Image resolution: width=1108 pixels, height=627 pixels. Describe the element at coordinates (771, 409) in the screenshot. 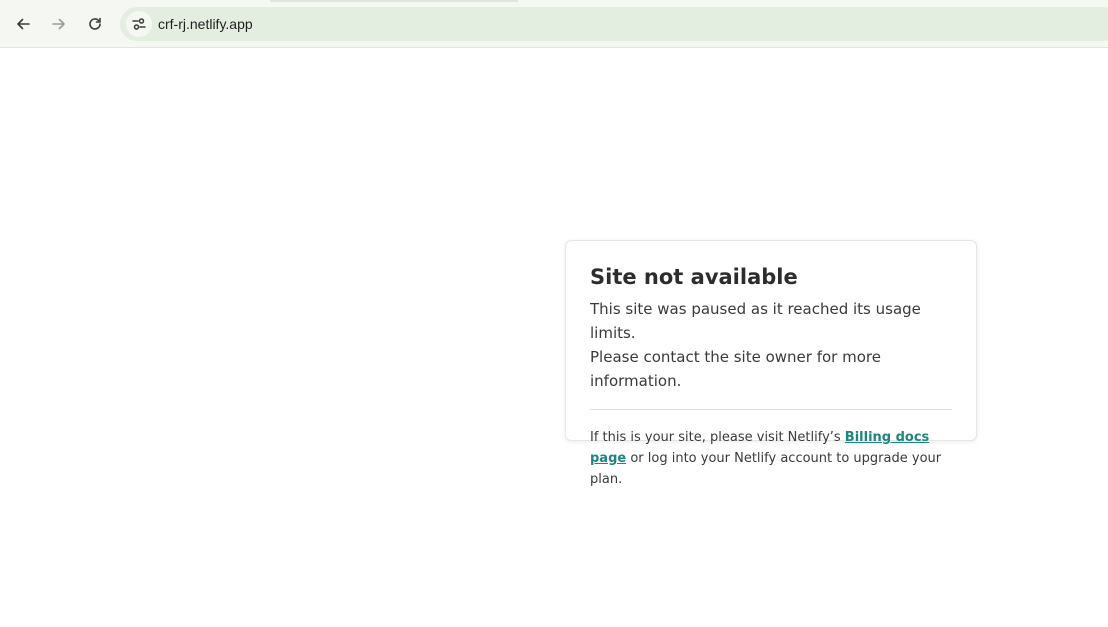

I see `divider` at that location.